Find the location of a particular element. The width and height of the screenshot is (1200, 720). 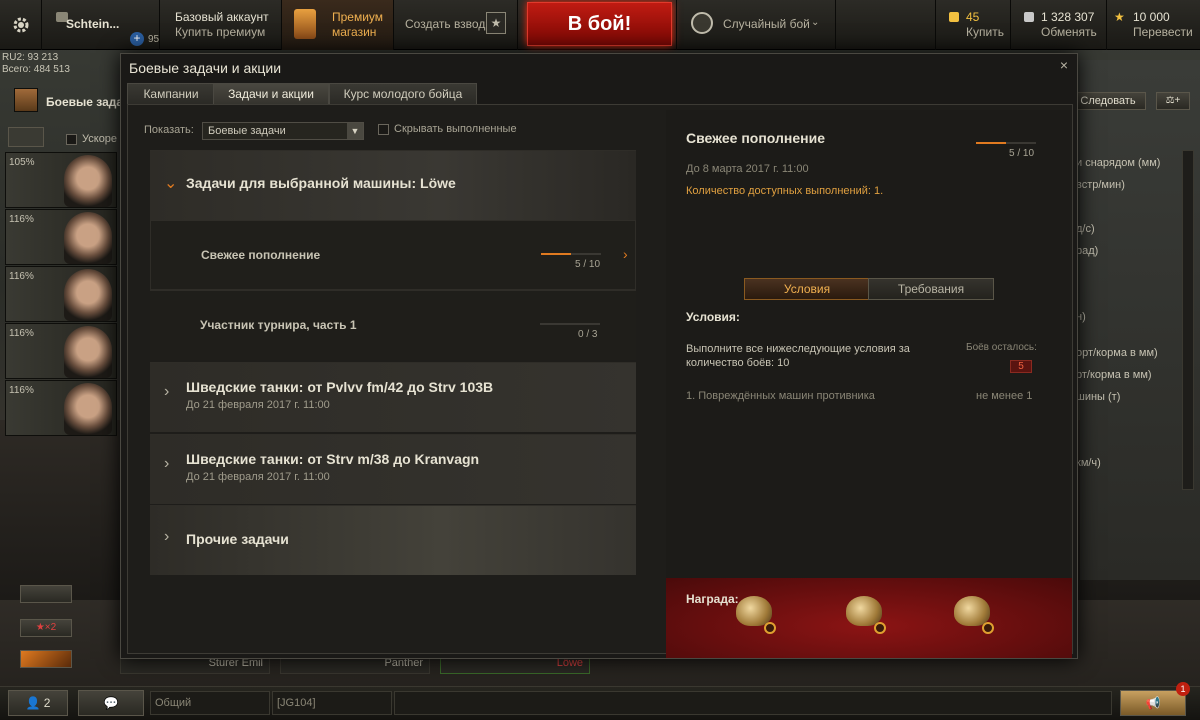

hide-completed-label: Скрывать выполненные is located at coordinates (455, 129).